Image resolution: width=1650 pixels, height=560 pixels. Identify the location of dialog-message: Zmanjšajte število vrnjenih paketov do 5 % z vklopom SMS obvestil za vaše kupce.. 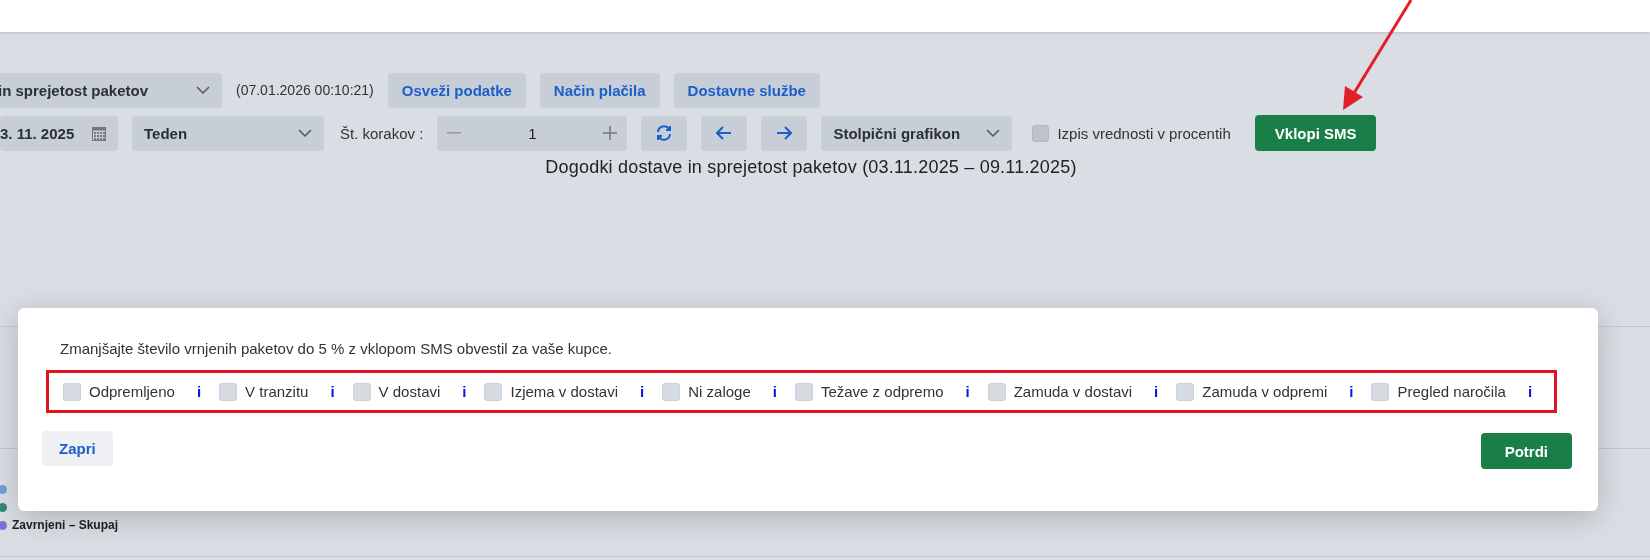
(336, 348).